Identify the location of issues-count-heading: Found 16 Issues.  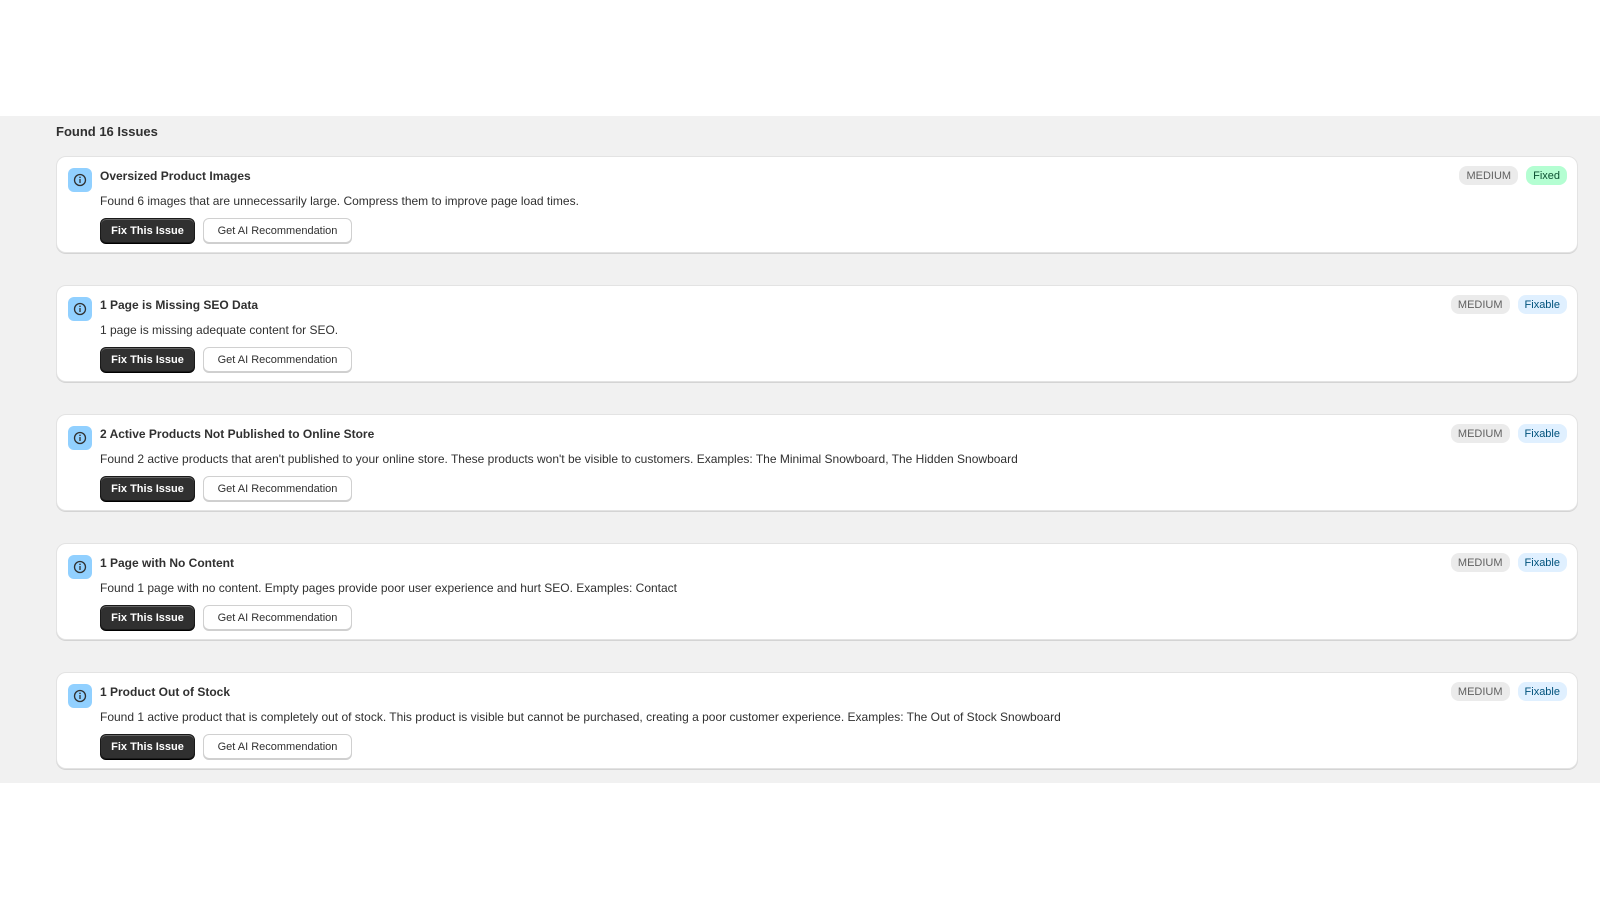
(107, 131).